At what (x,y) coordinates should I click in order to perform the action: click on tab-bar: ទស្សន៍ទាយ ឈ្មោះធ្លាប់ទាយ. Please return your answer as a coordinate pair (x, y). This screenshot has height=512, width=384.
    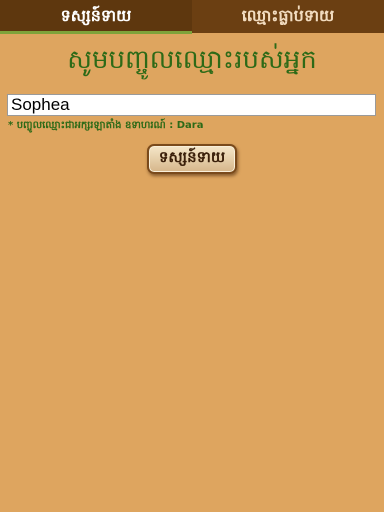
    Looking at the image, I should click on (192, 16).